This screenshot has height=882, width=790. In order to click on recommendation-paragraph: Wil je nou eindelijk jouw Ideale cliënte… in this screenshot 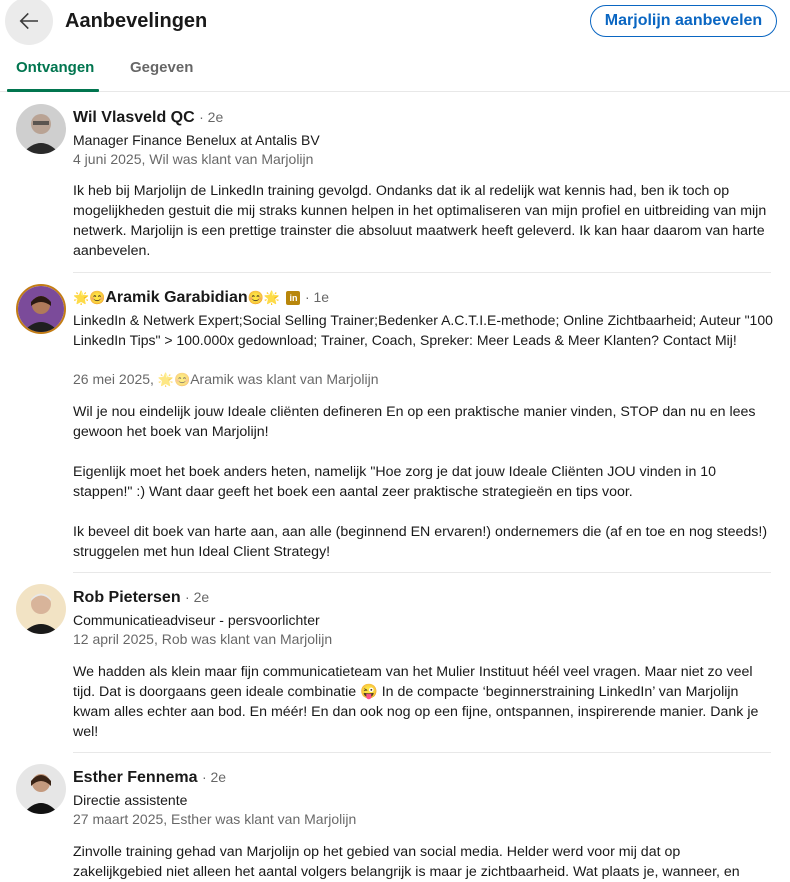, I will do `click(414, 422)`.